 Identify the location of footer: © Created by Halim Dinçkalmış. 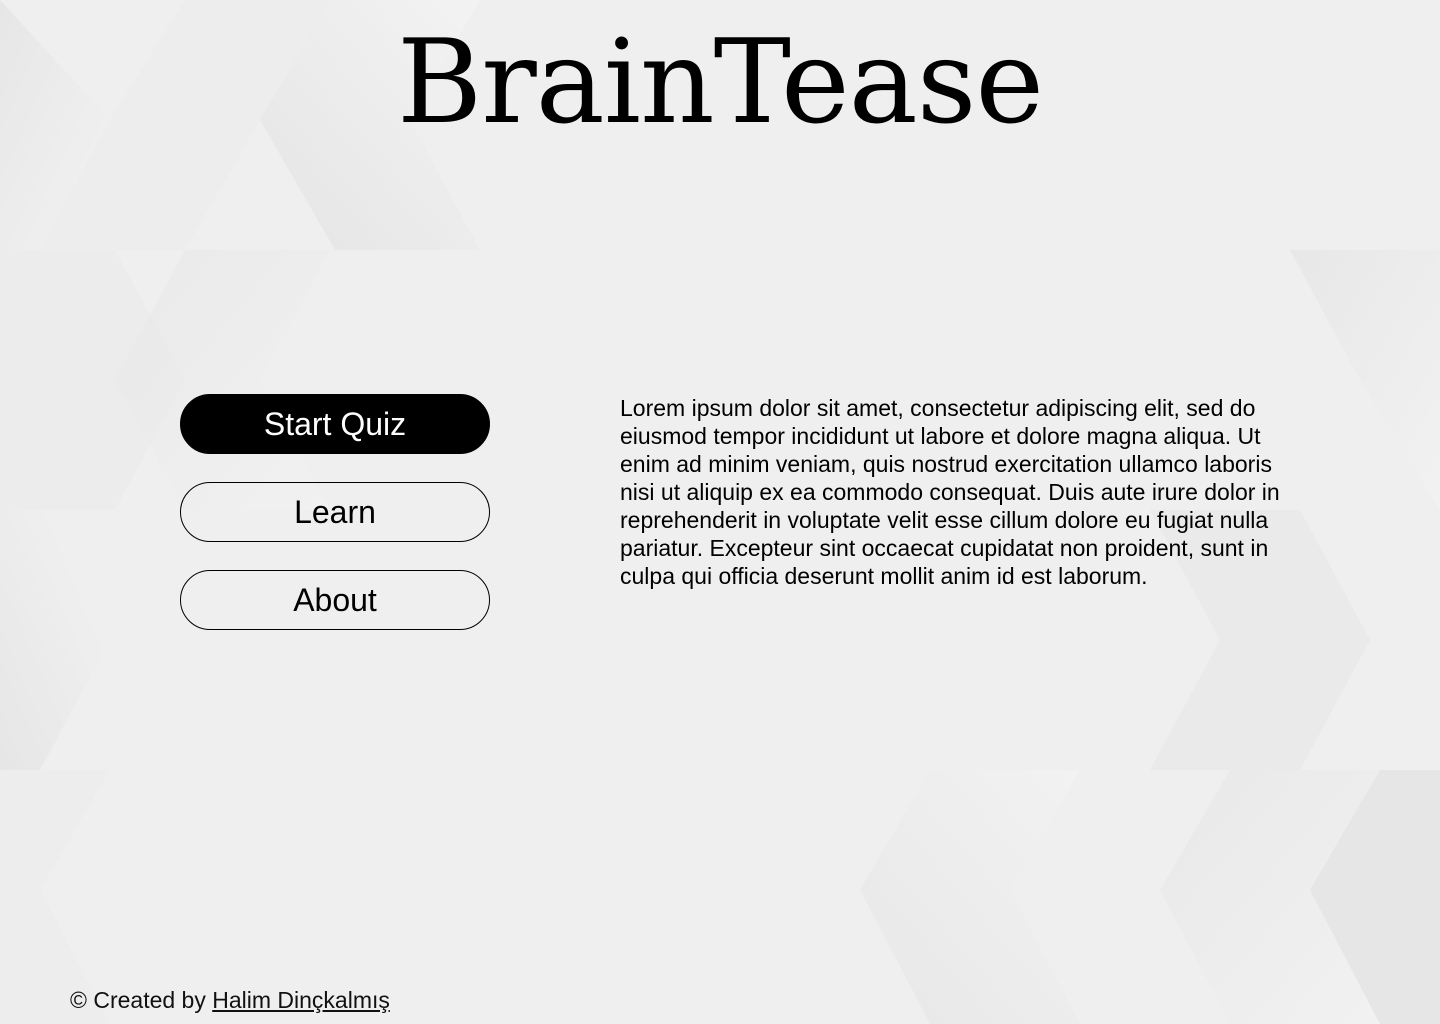
(230, 1000).